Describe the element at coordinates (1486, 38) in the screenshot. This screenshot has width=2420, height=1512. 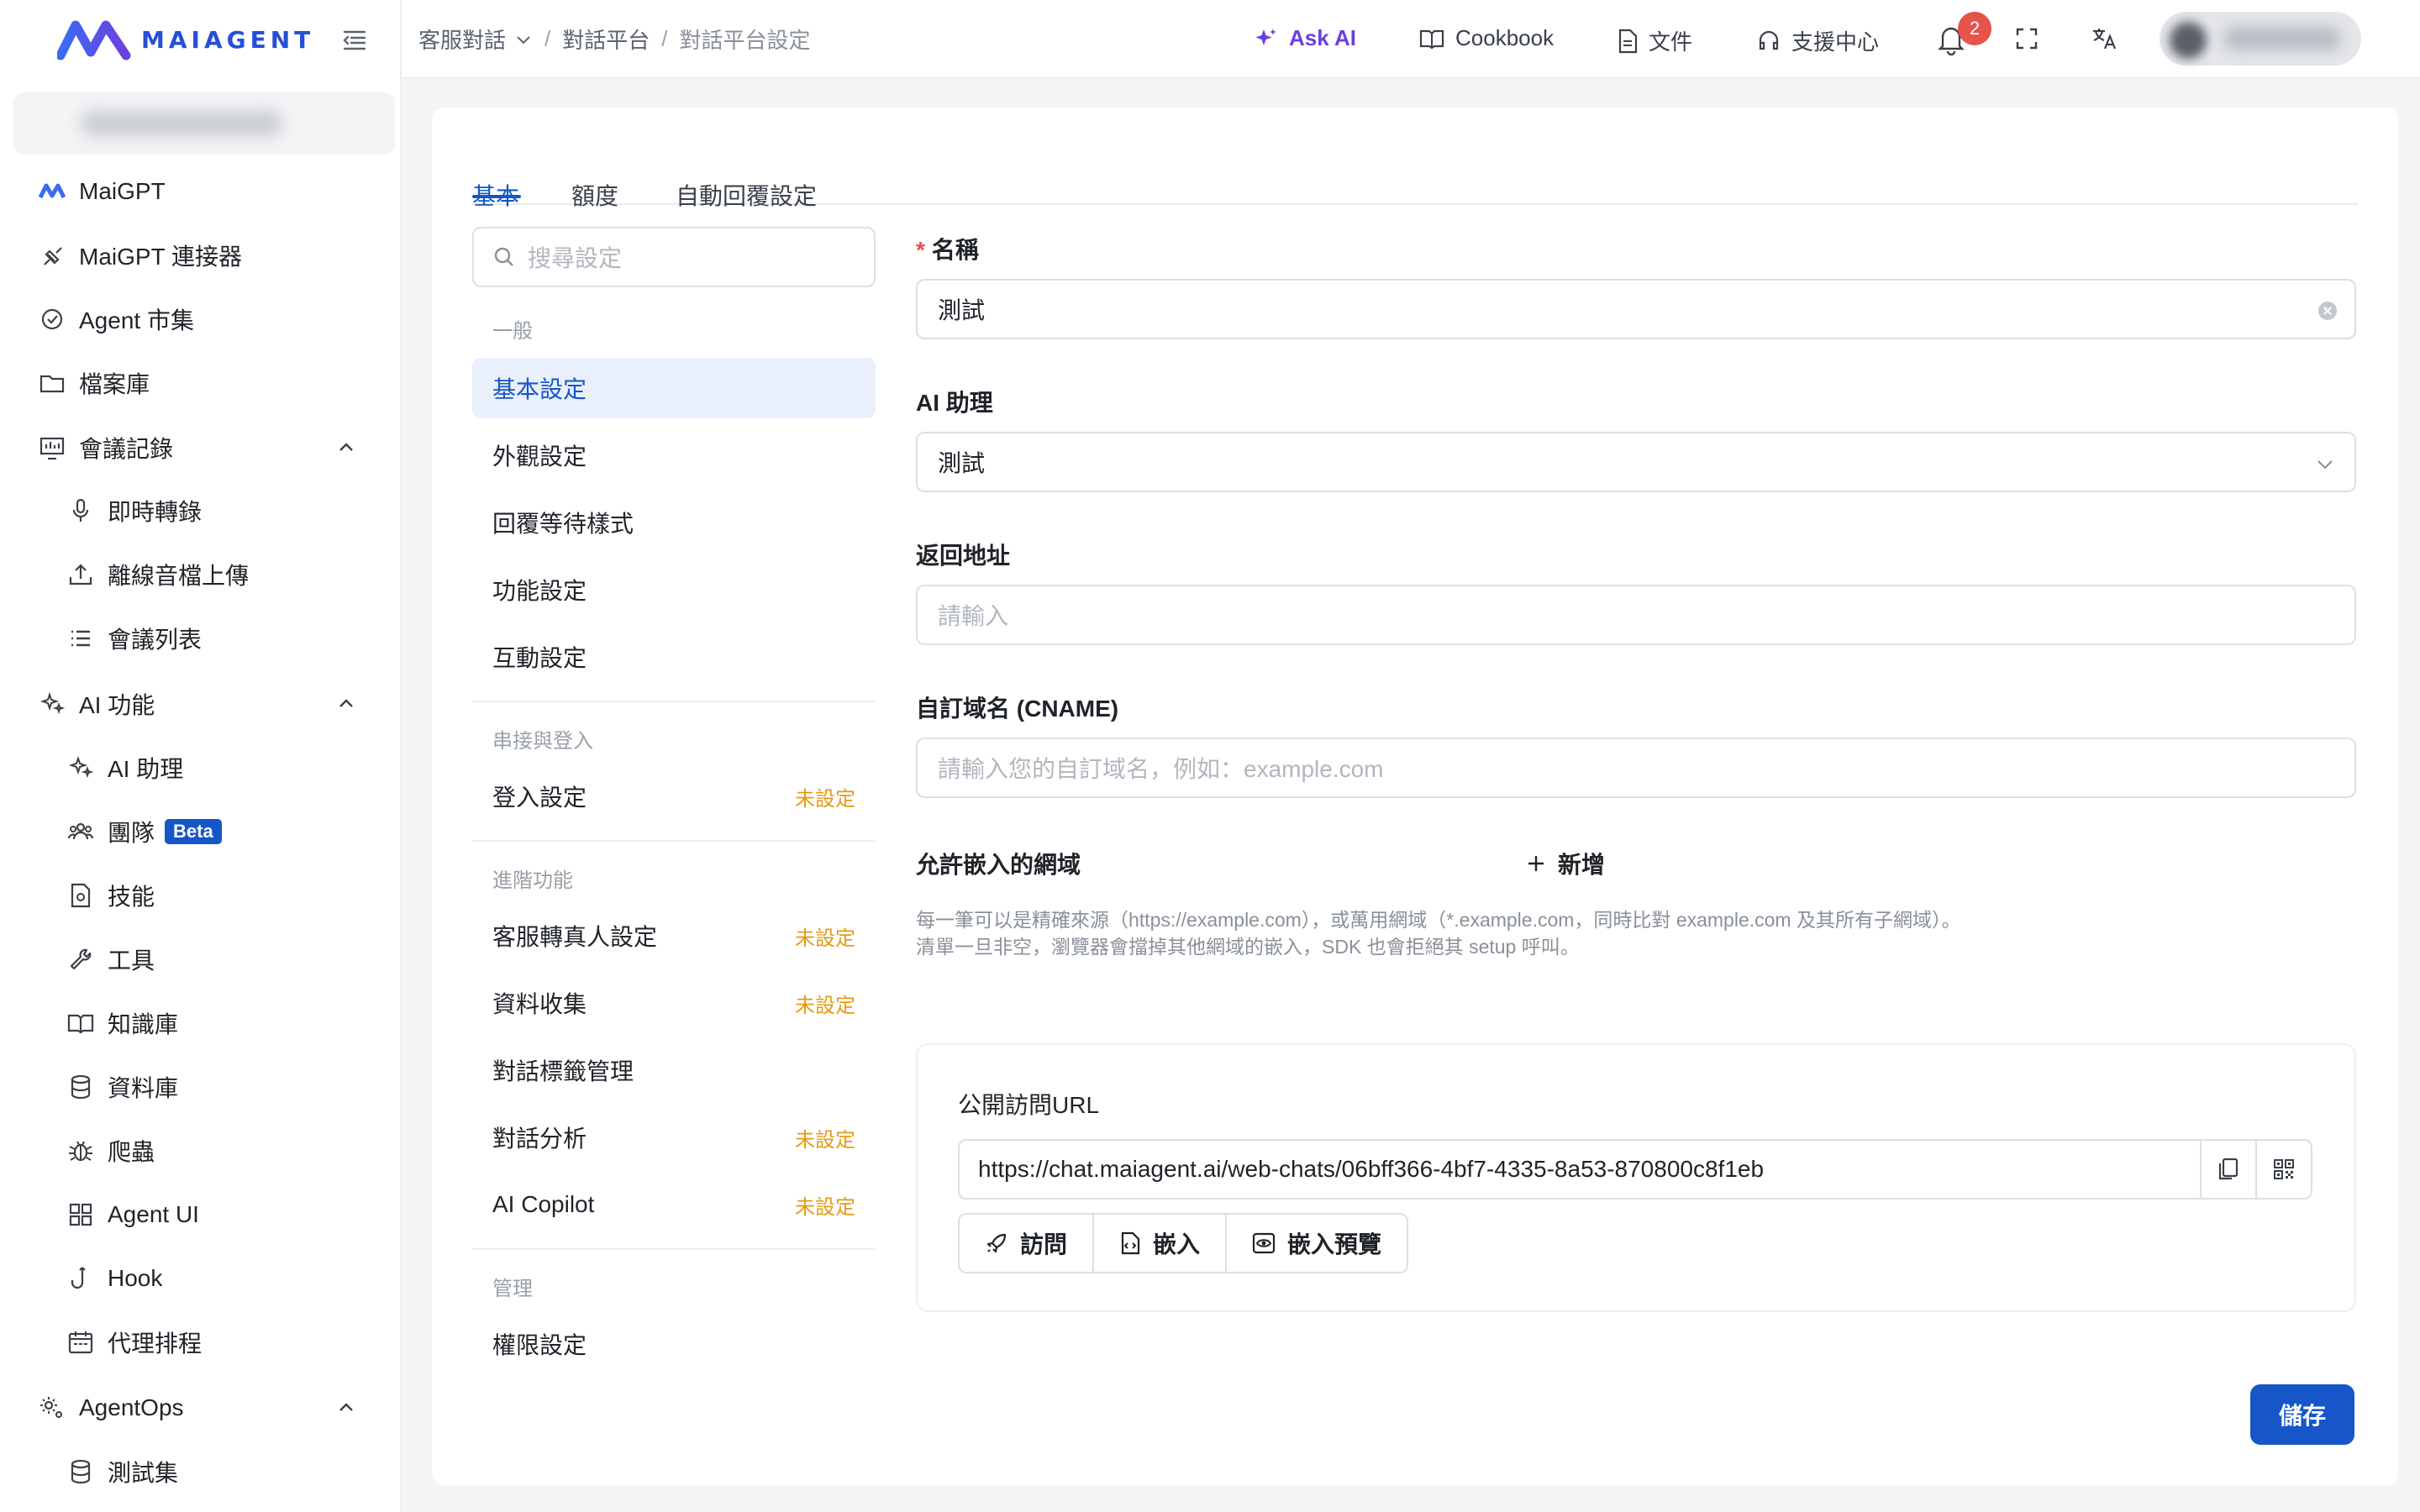
I see `cookbook-link: Cookbook` at that location.